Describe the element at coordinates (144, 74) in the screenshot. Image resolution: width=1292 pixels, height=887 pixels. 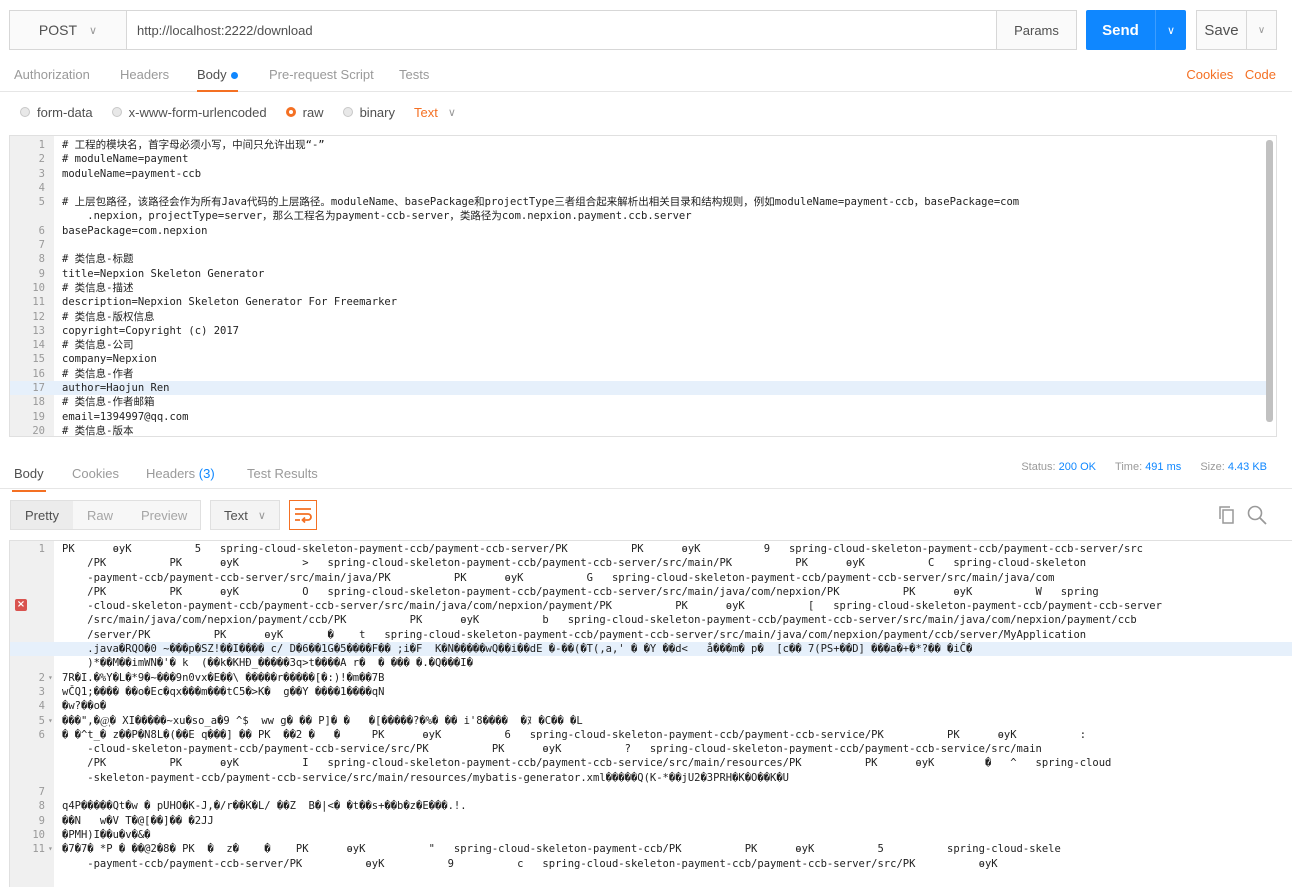
I see `tab-headers: Headers` at that location.